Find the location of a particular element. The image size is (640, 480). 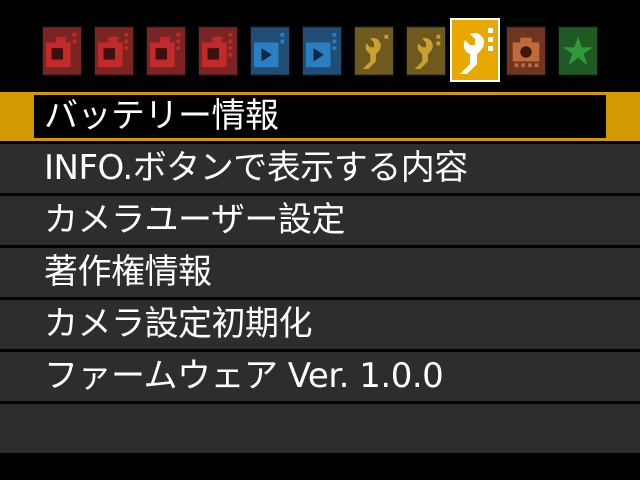

star-icon is located at coordinates (578, 51).